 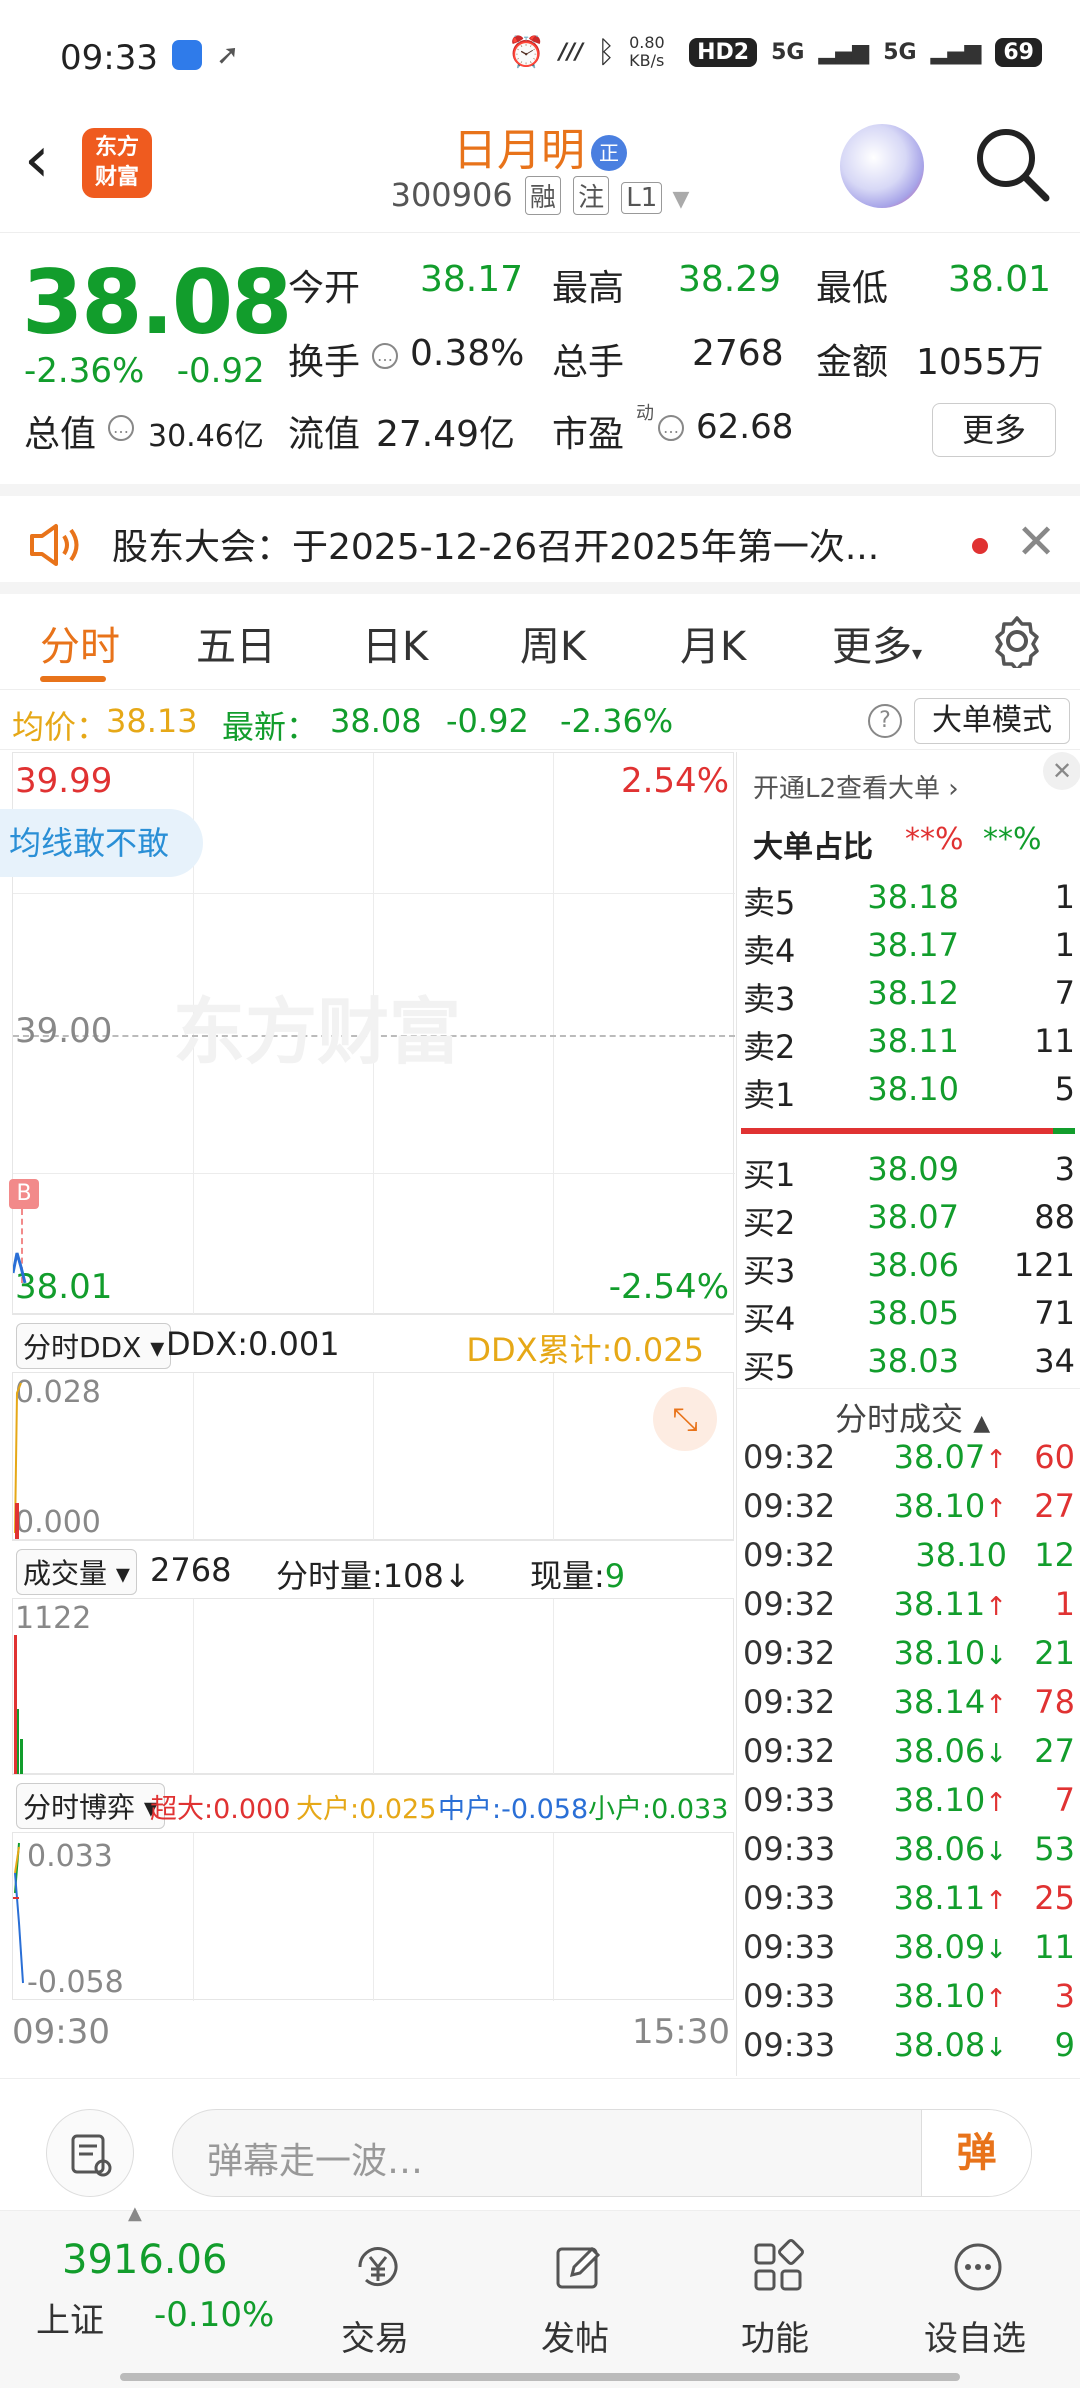 What do you see at coordinates (236, 643) in the screenshot?
I see `tab-5day: 五日` at bounding box center [236, 643].